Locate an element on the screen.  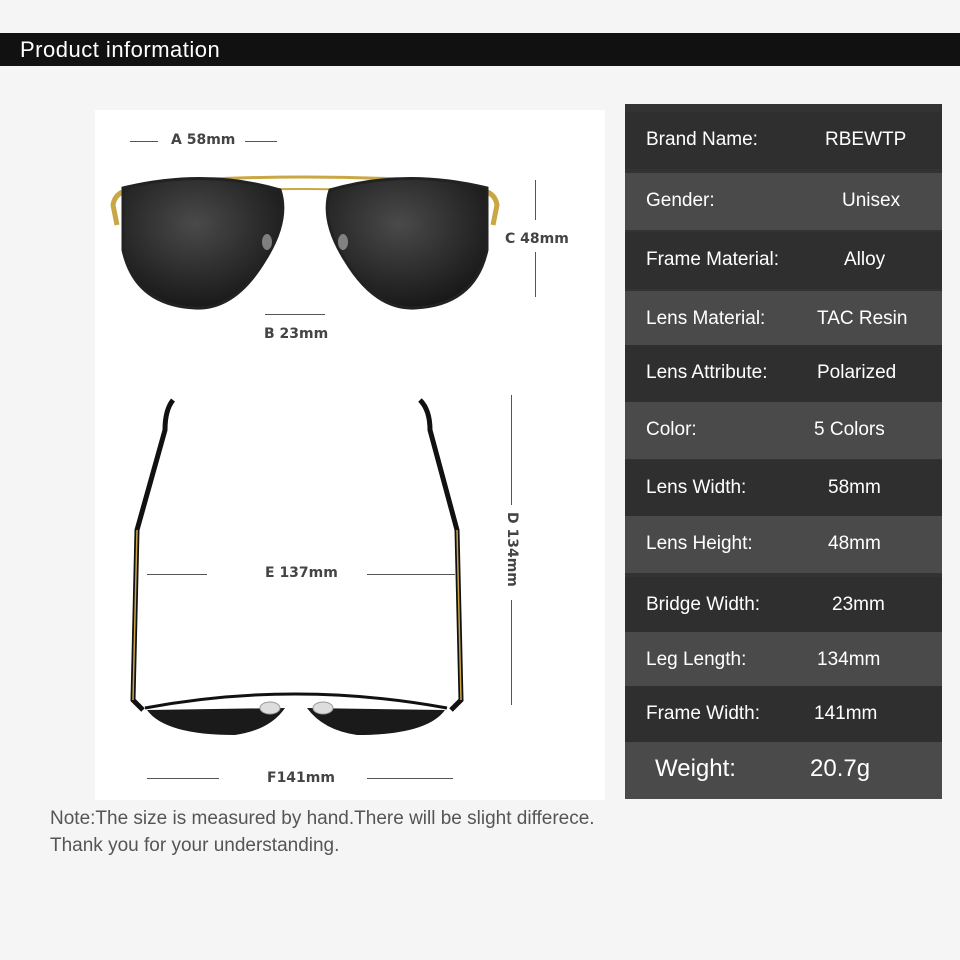
spec-value: 20.7g is located at coordinates (840, 768).